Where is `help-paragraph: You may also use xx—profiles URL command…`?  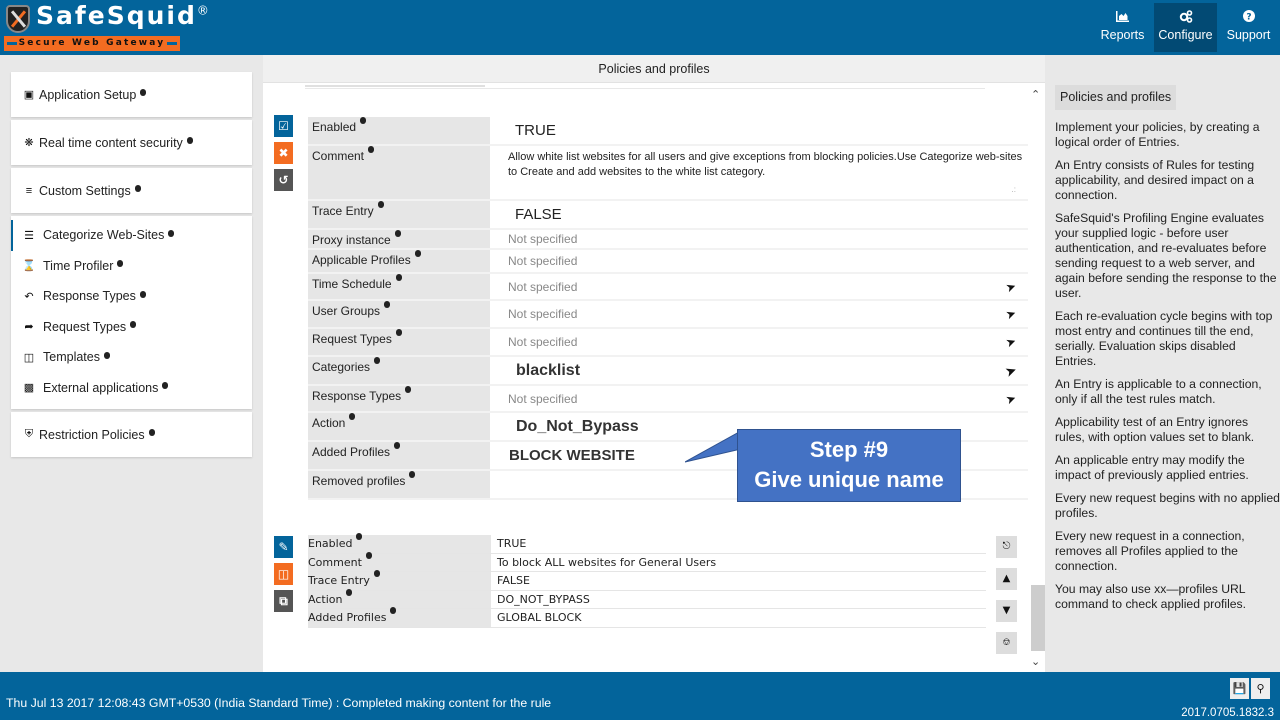 help-paragraph: You may also use xx—profiles URL command… is located at coordinates (1151, 596).